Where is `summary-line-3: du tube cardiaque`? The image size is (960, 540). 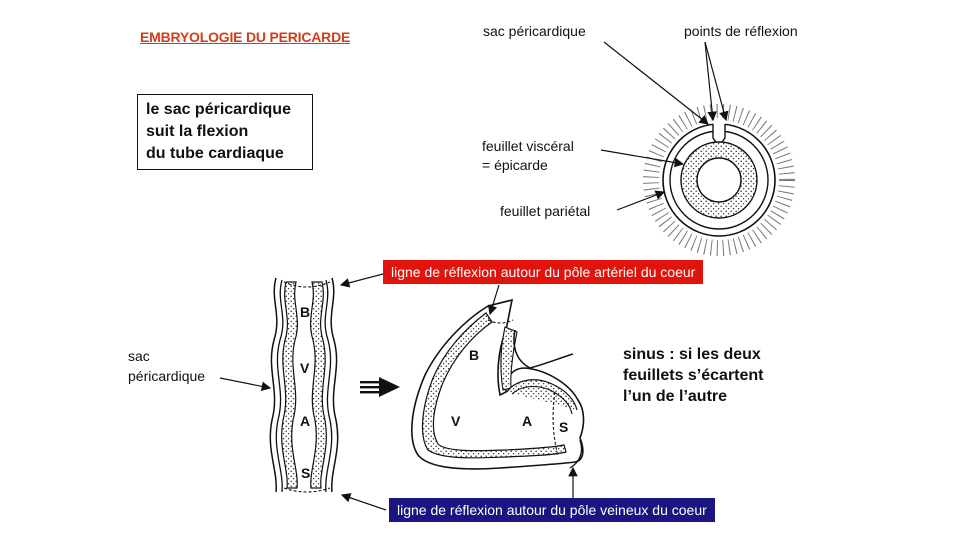
summary-line-3: du tube cardiaque is located at coordinates (215, 153).